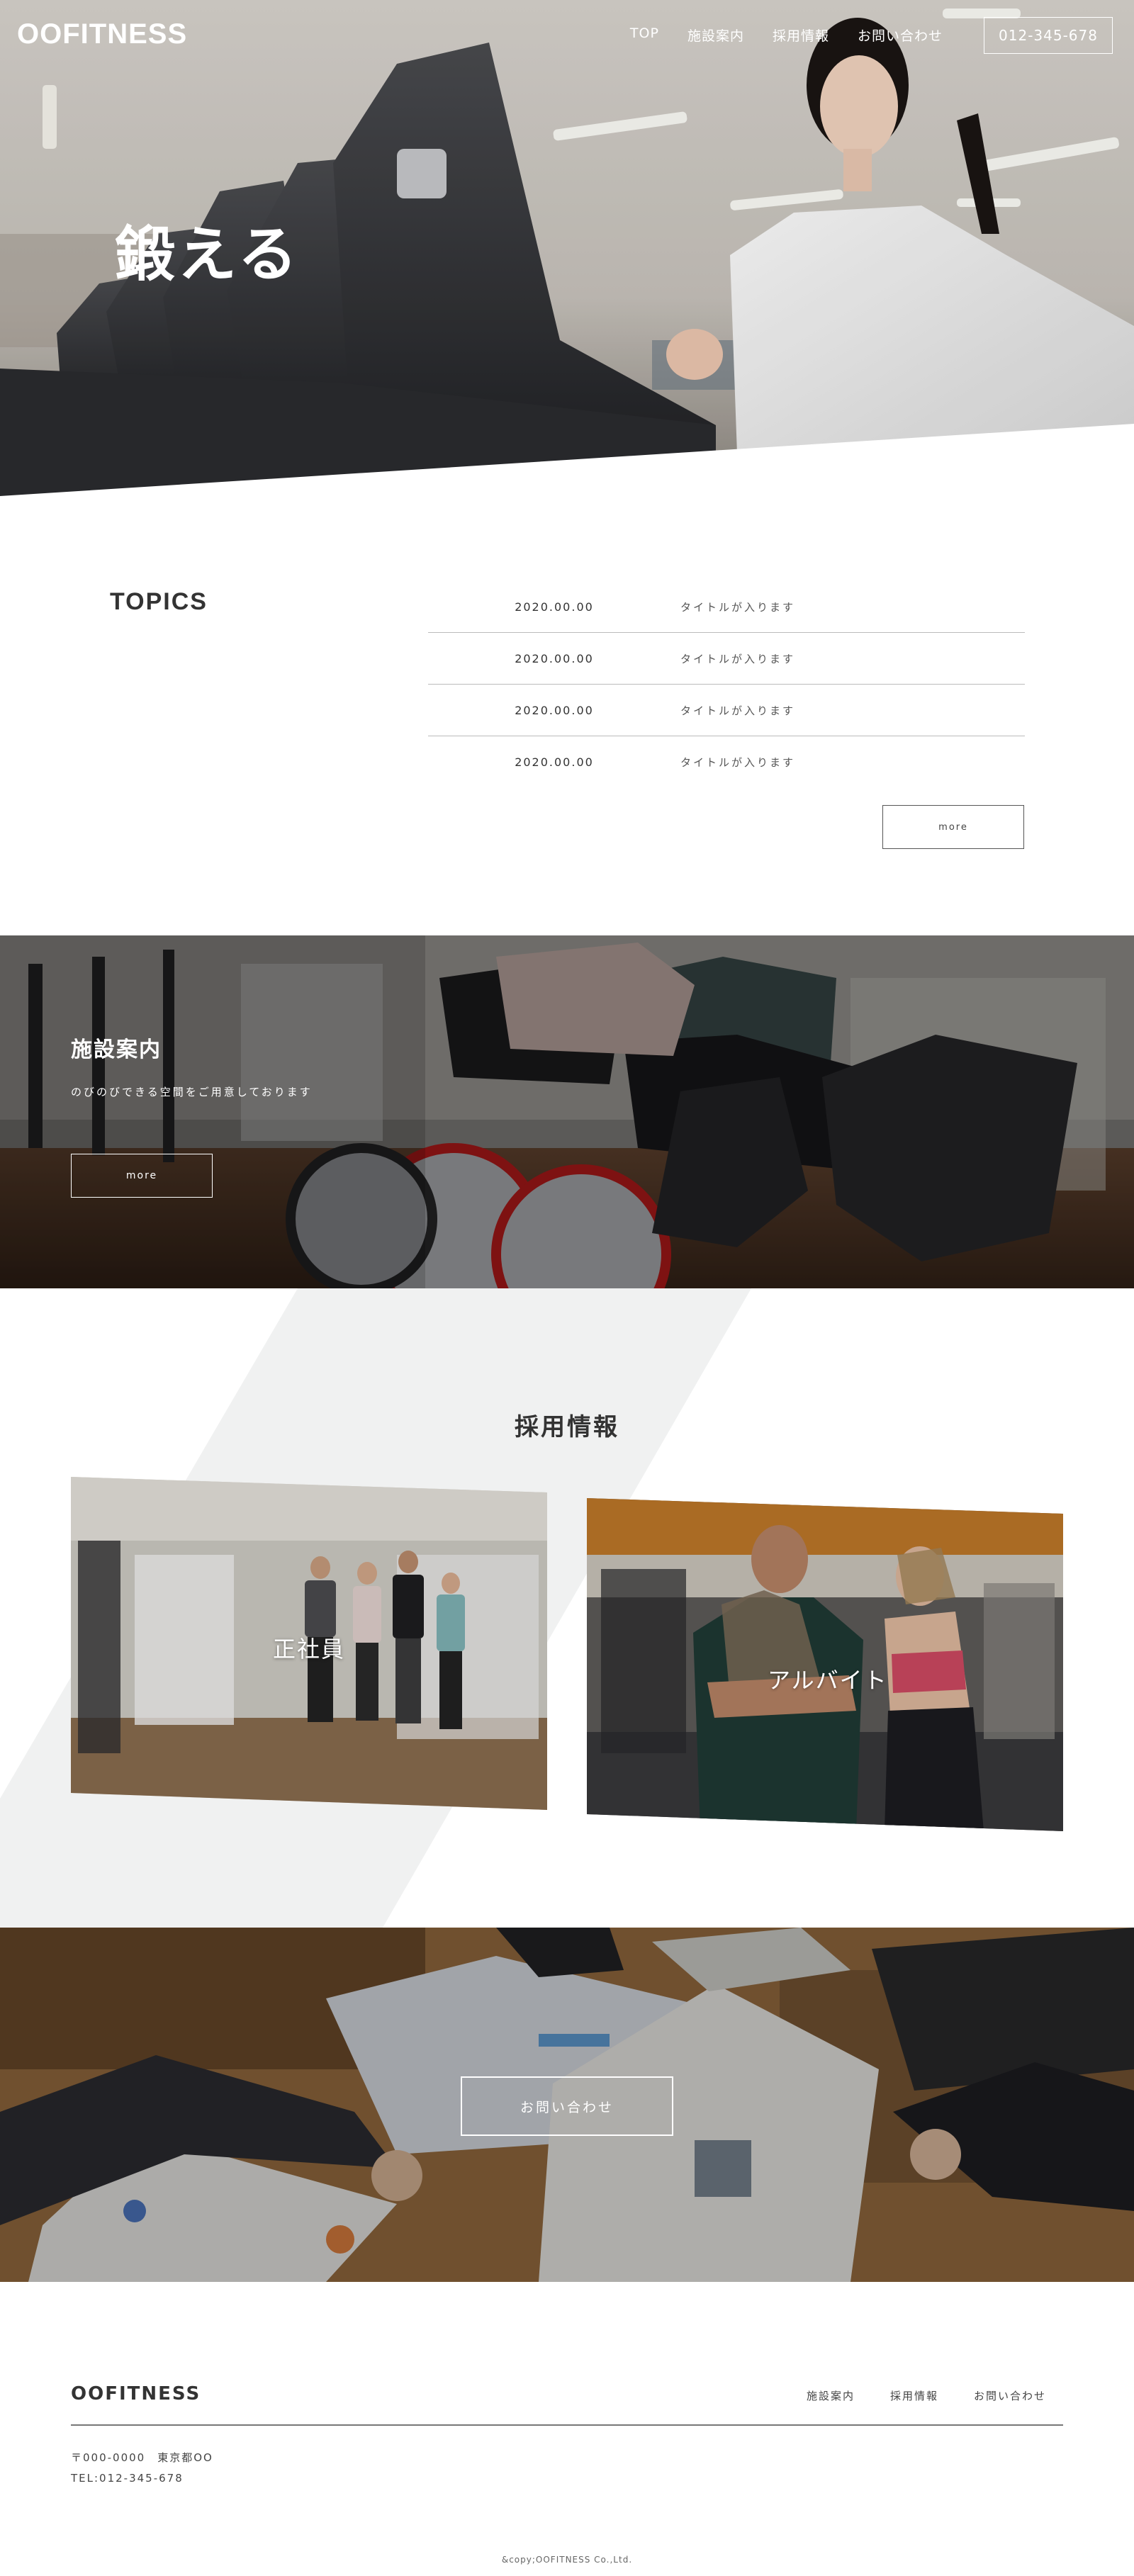 The width and height of the screenshot is (1134, 2576). I want to click on nav-item-top: TOP, so click(644, 35).